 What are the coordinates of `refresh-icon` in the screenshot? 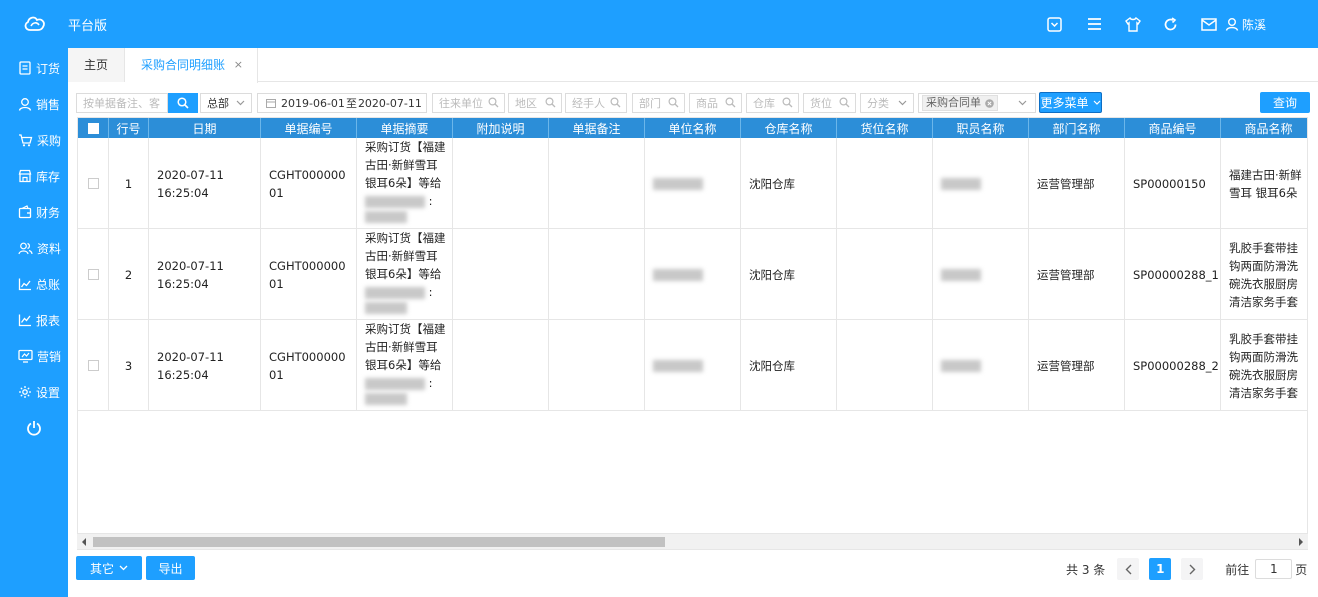 It's located at (1171, 24).